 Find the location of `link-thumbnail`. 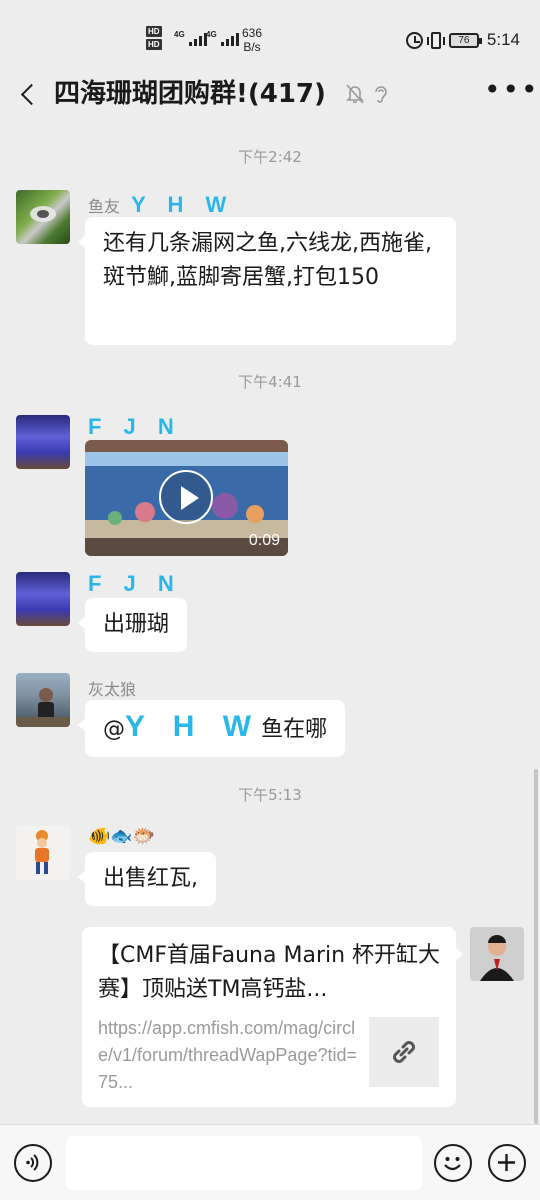

link-thumbnail is located at coordinates (404, 1052).